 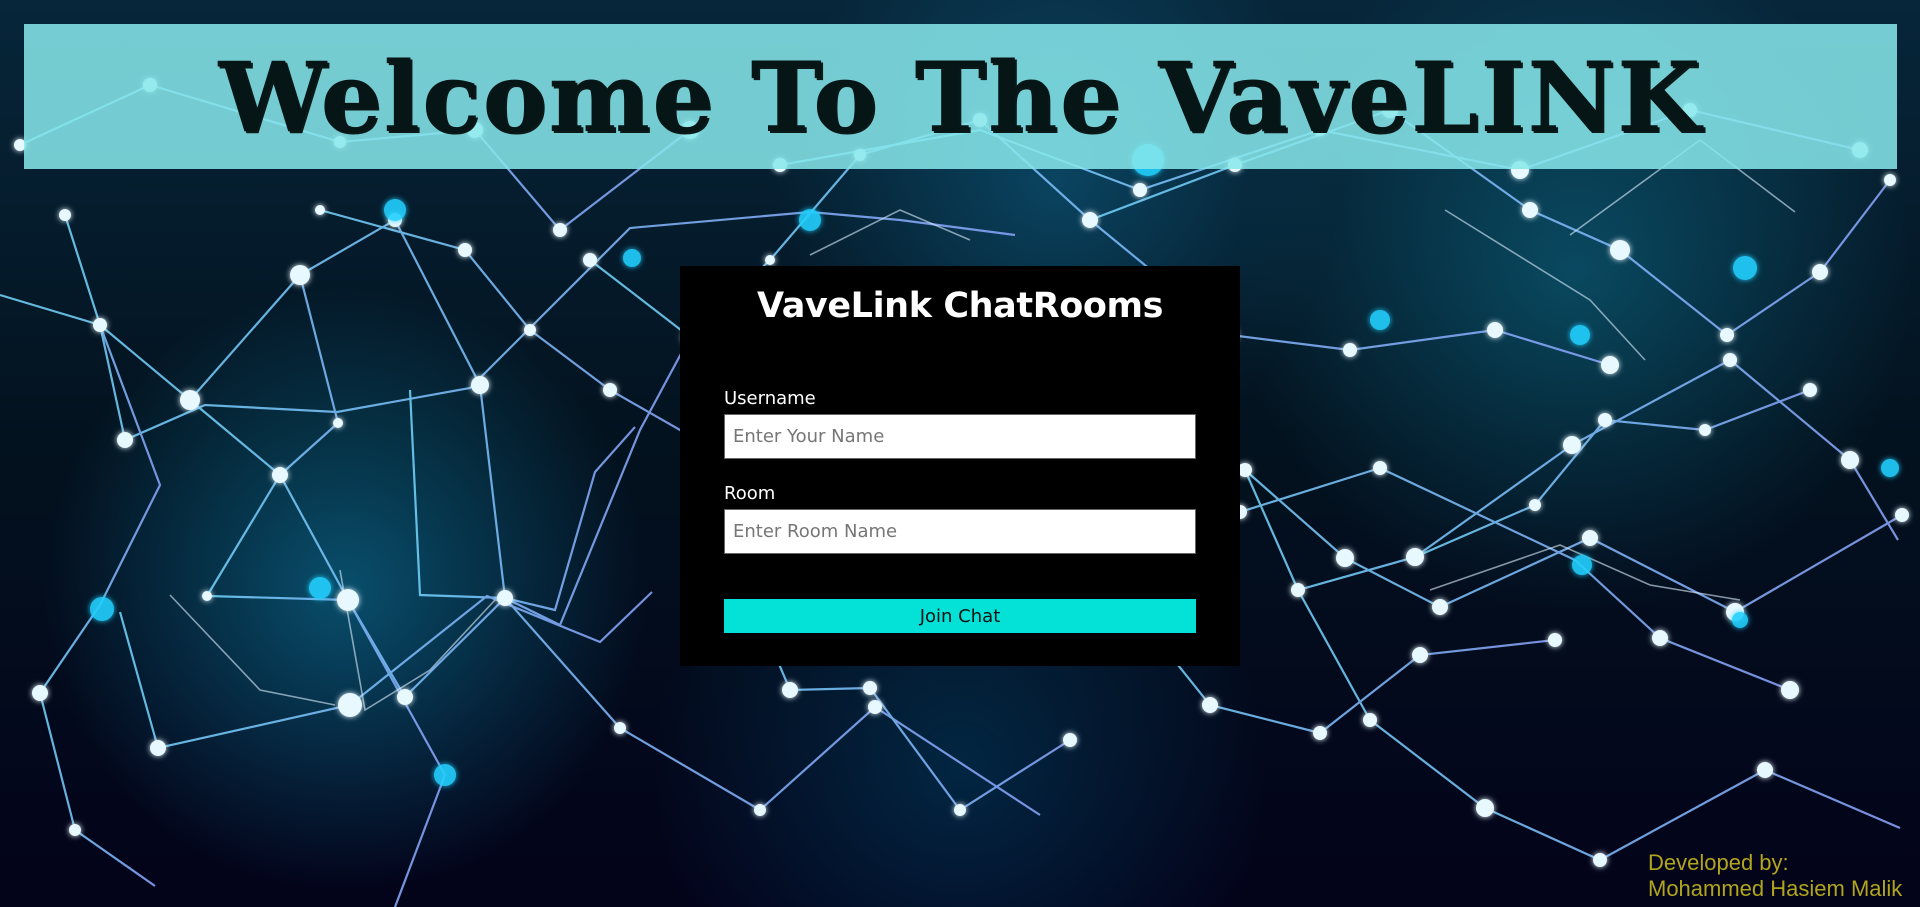 I want to click on developer-credit: Developed by: Mohammed Hasiem Malik, so click(x=1780, y=876).